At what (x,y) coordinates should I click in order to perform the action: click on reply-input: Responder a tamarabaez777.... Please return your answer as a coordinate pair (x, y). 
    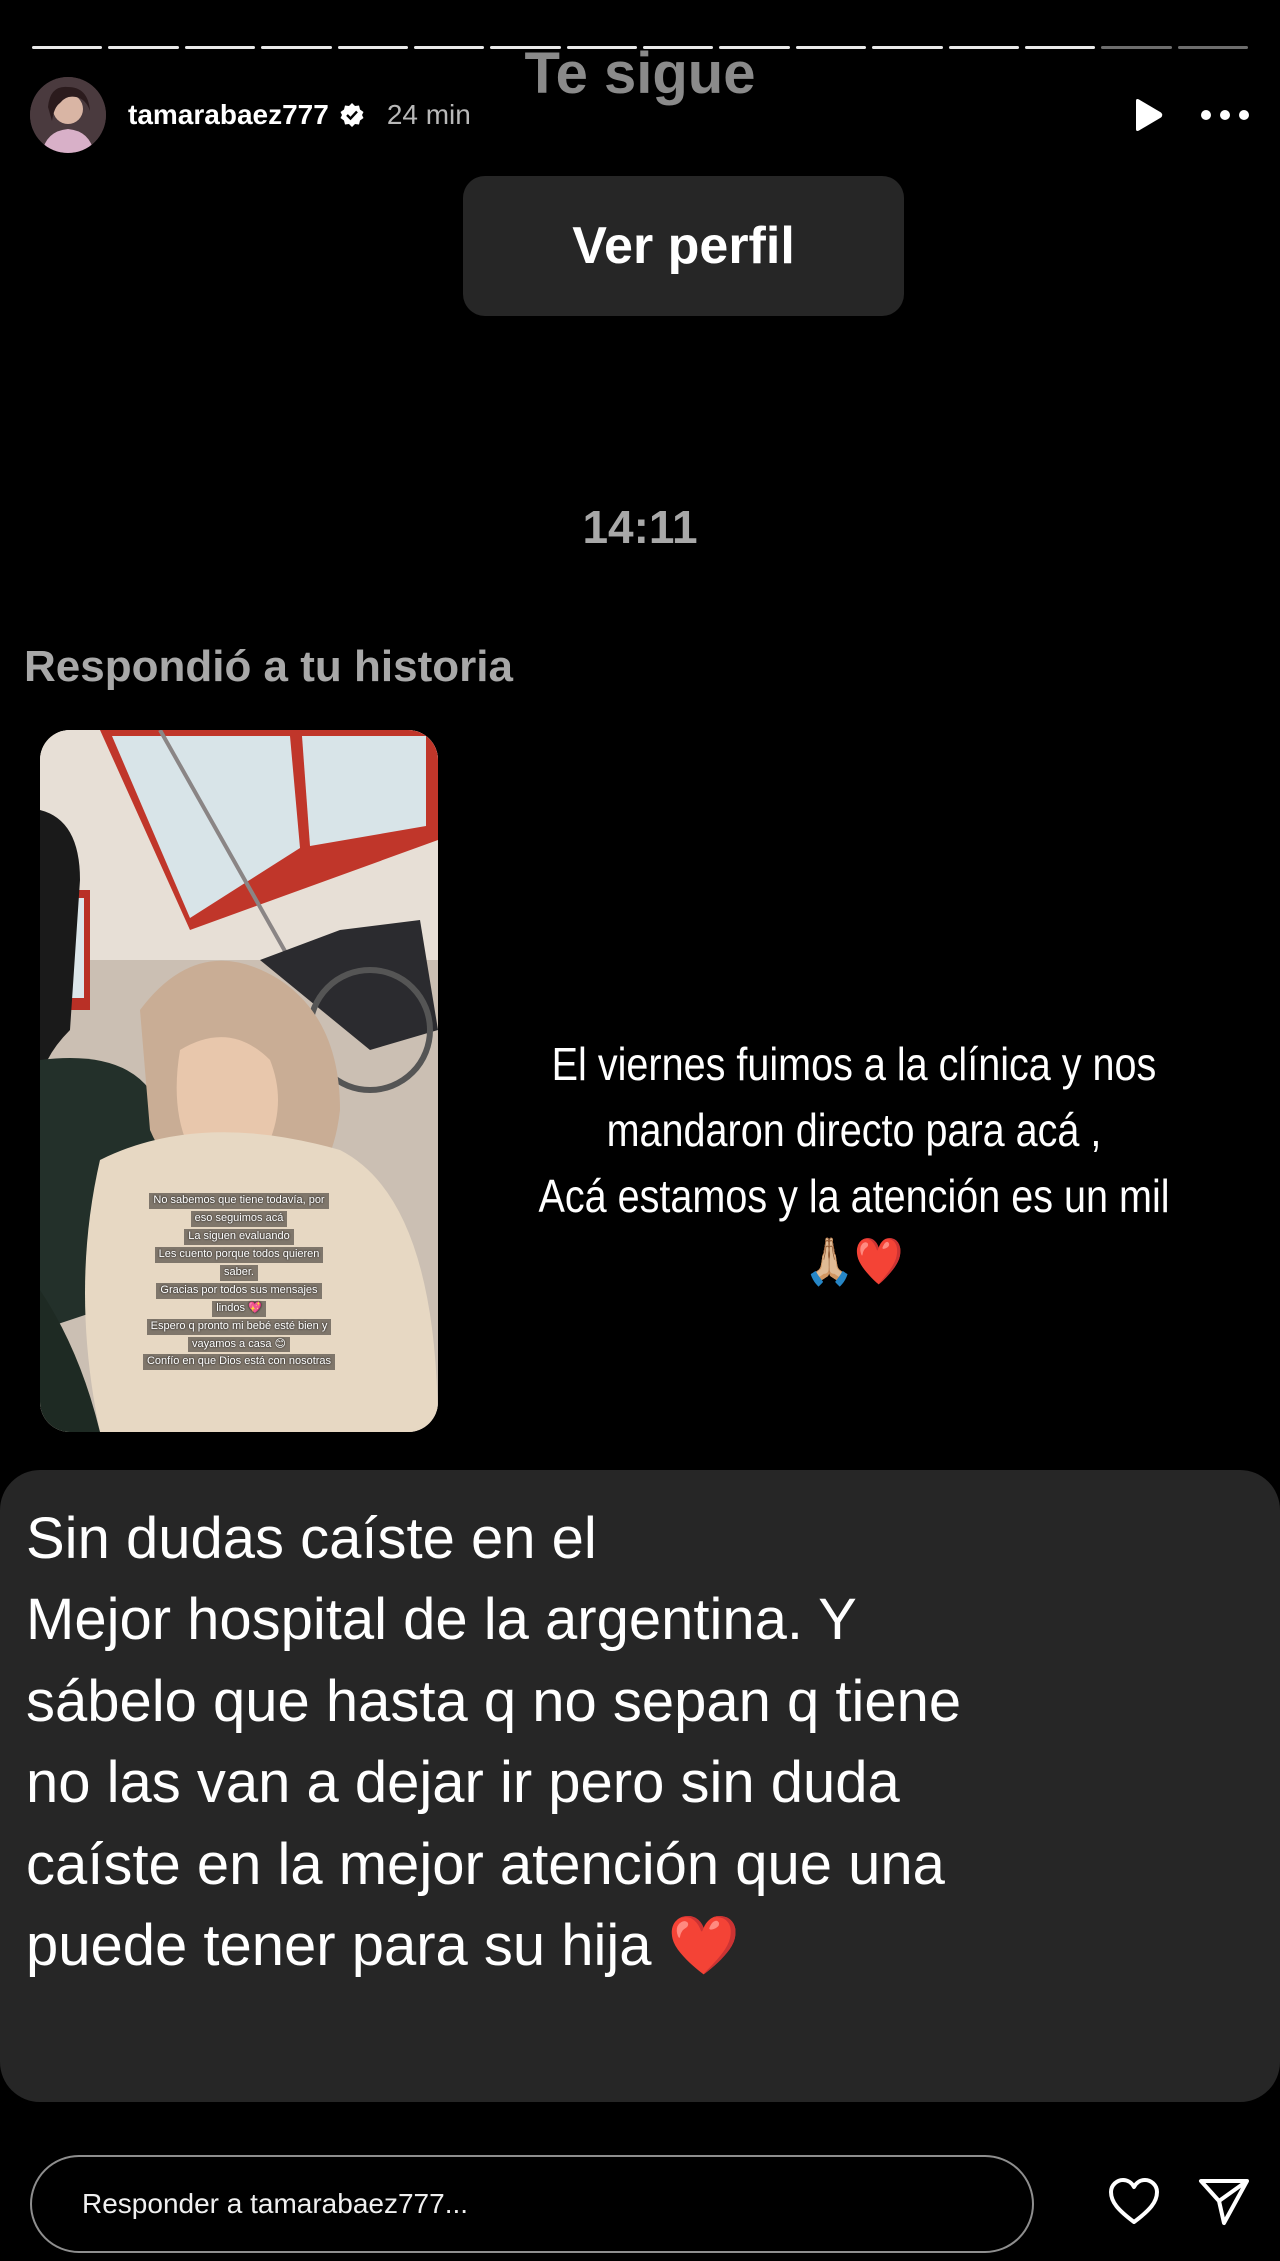
    Looking at the image, I should click on (532, 2204).